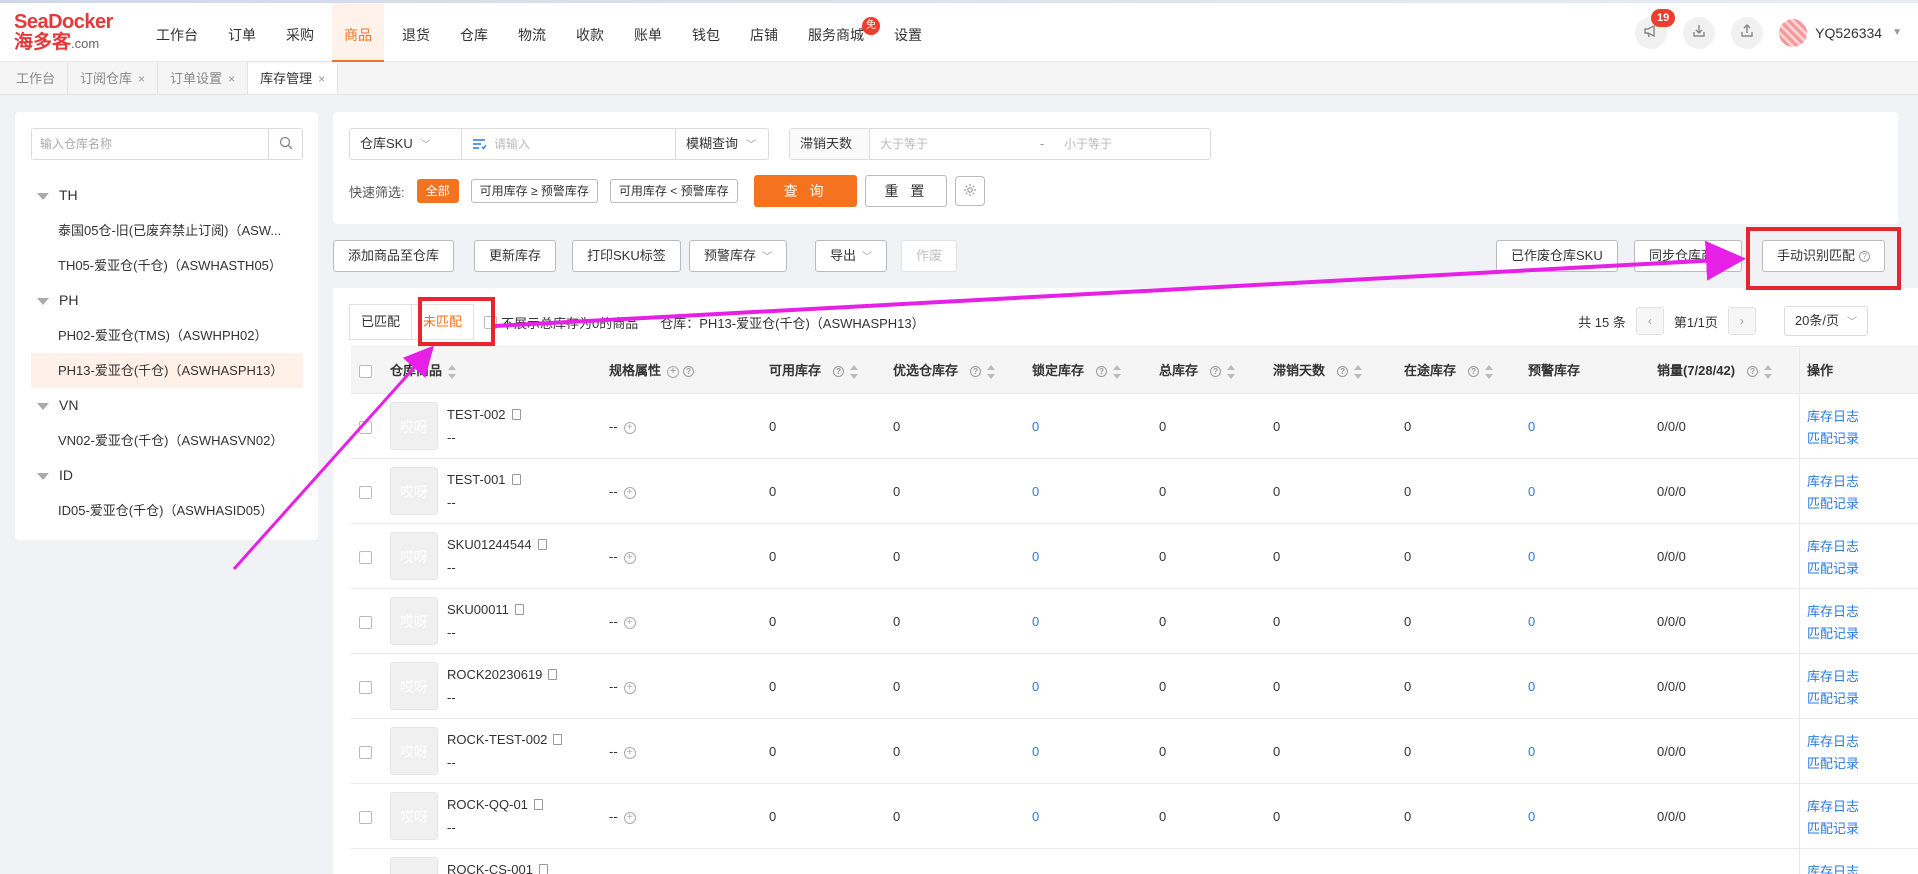 The image size is (1918, 874). What do you see at coordinates (1318, 371) in the screenshot?
I see `col-slow-days: 滞销天数?` at bounding box center [1318, 371].